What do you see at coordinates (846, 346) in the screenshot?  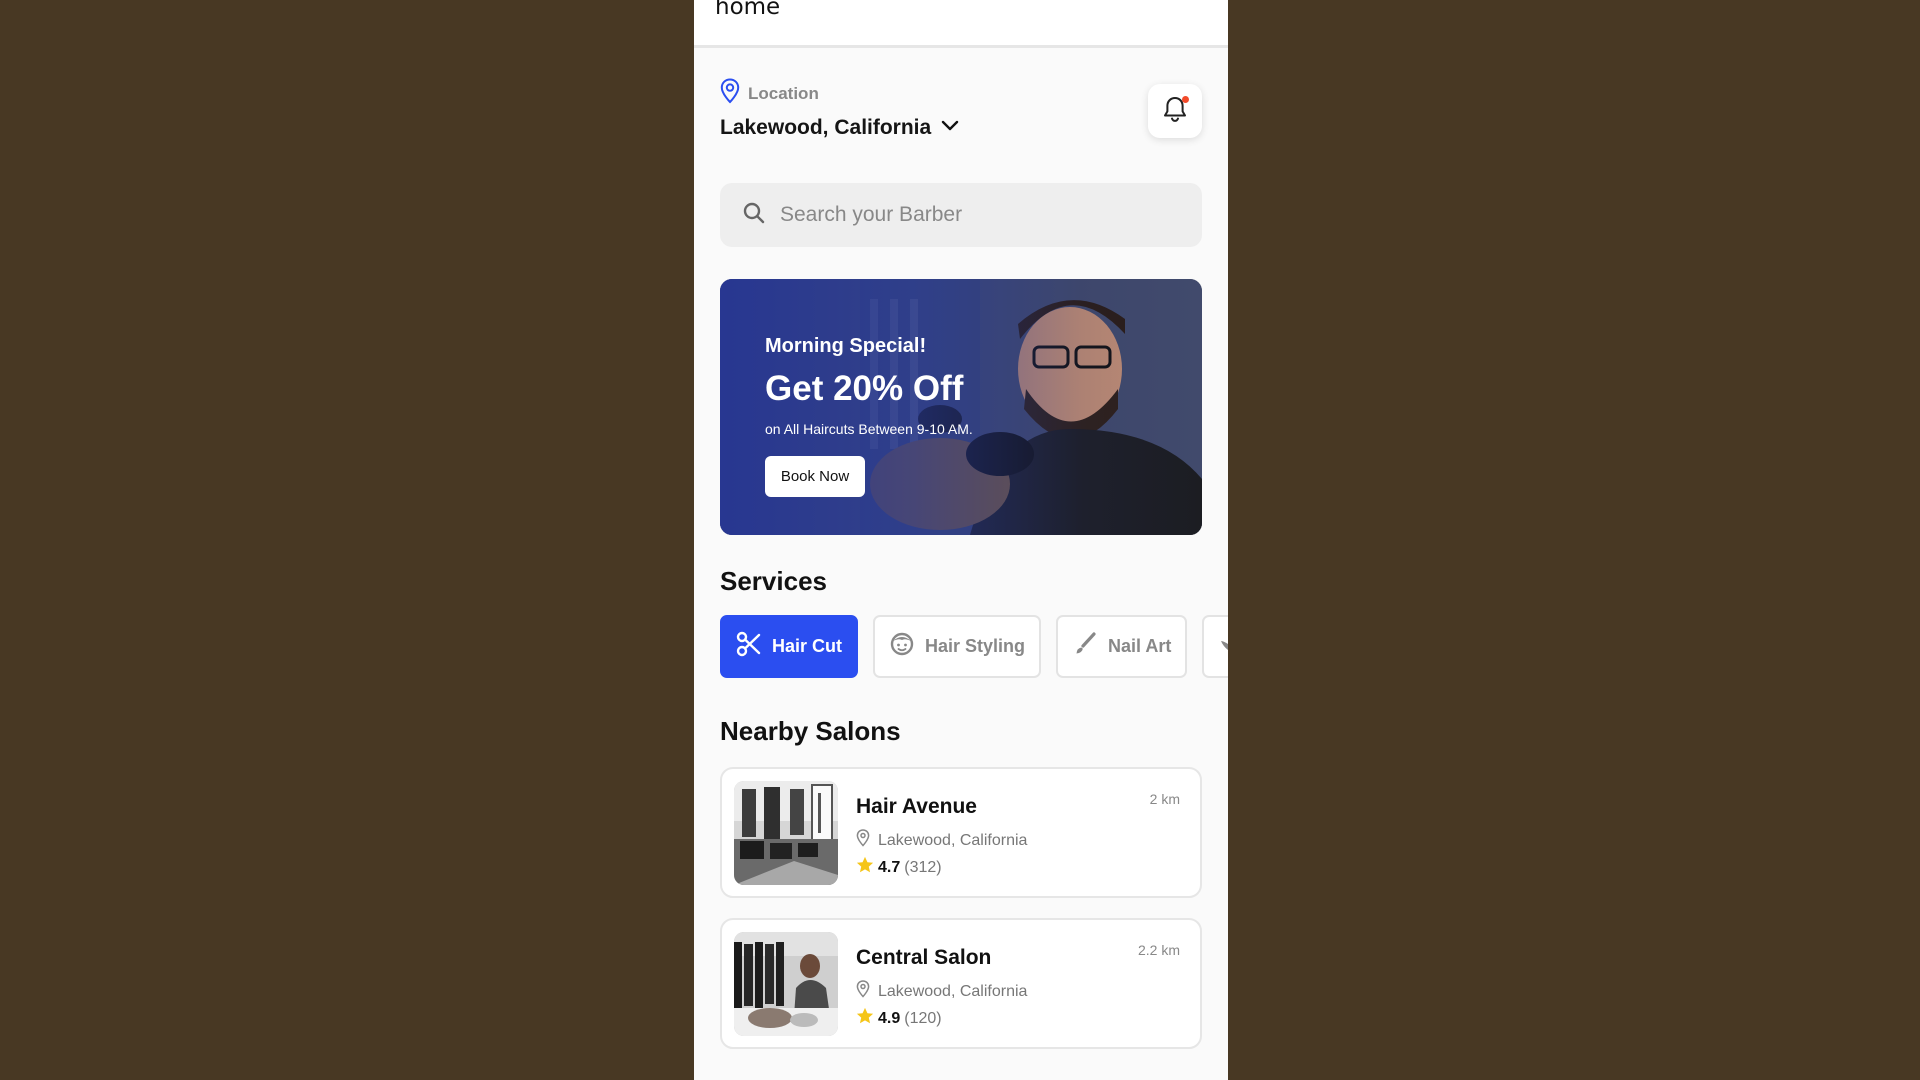 I see `banner-kicker: Morning Special!` at bounding box center [846, 346].